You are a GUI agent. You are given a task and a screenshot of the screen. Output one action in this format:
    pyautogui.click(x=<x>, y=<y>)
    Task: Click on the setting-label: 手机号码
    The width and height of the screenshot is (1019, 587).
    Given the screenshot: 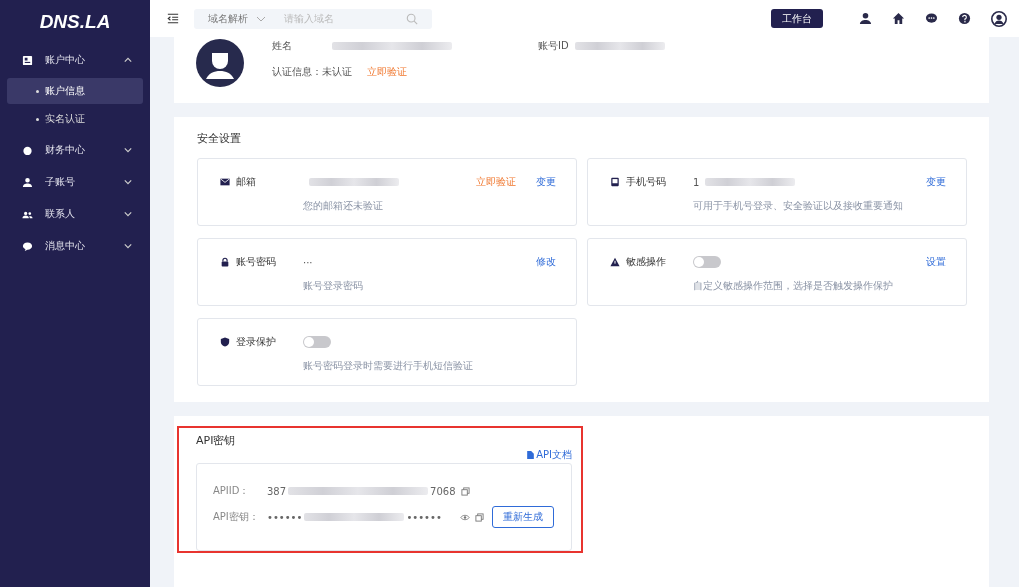 What is the action you would take?
    pyautogui.click(x=646, y=182)
    